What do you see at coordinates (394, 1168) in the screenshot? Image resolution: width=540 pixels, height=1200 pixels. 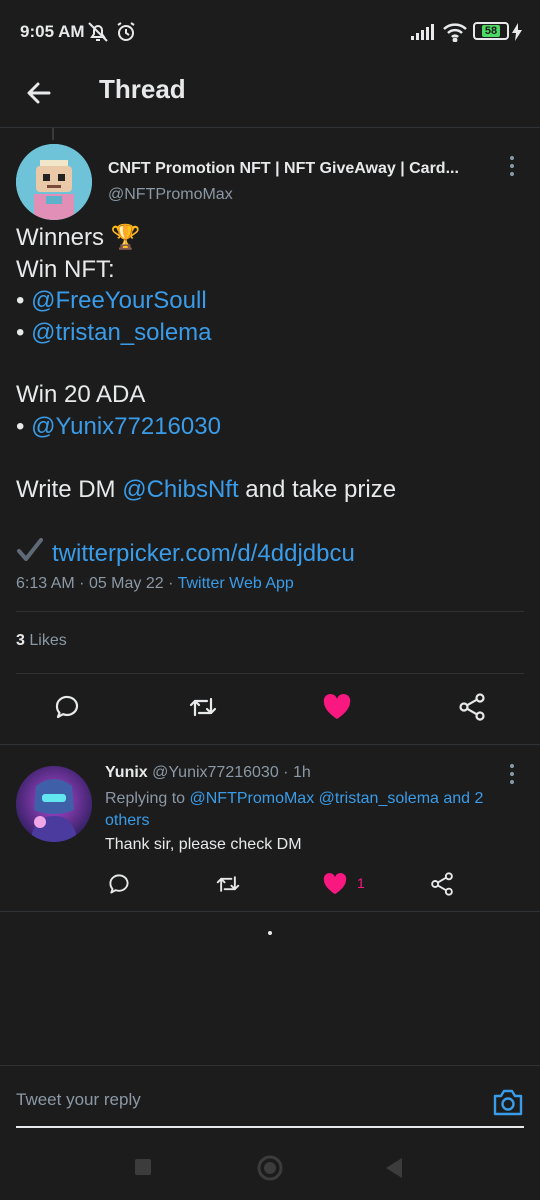 I see `back-nav-button` at bounding box center [394, 1168].